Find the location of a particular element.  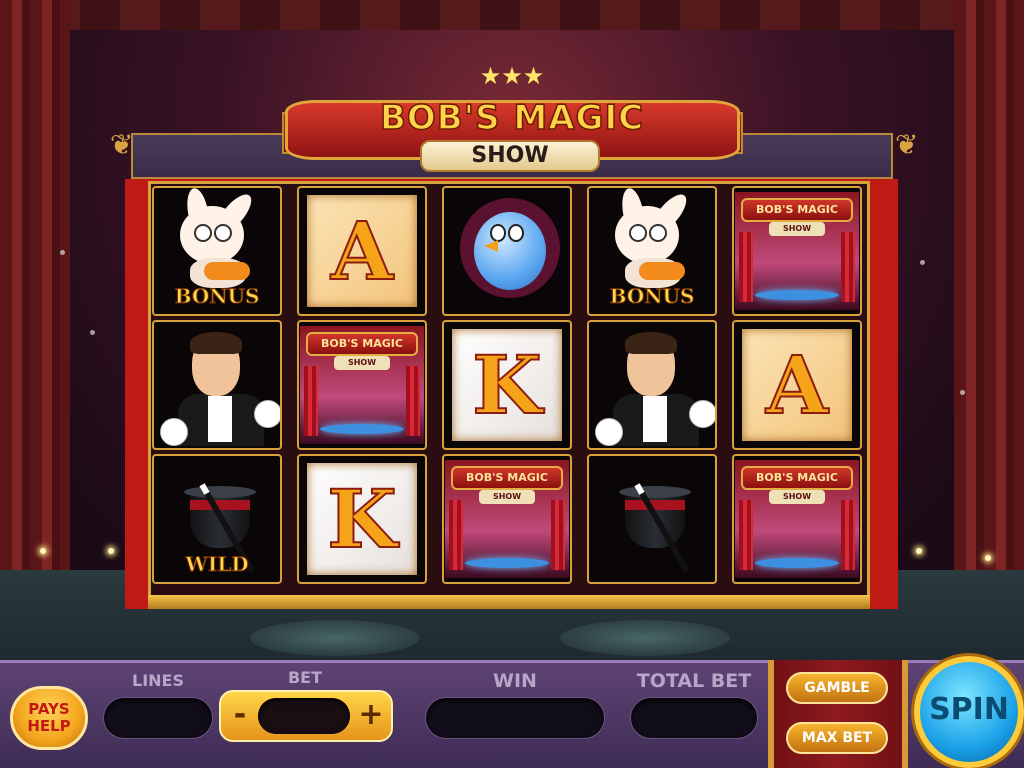

reel-bottom-rail is located at coordinates (509, 602).